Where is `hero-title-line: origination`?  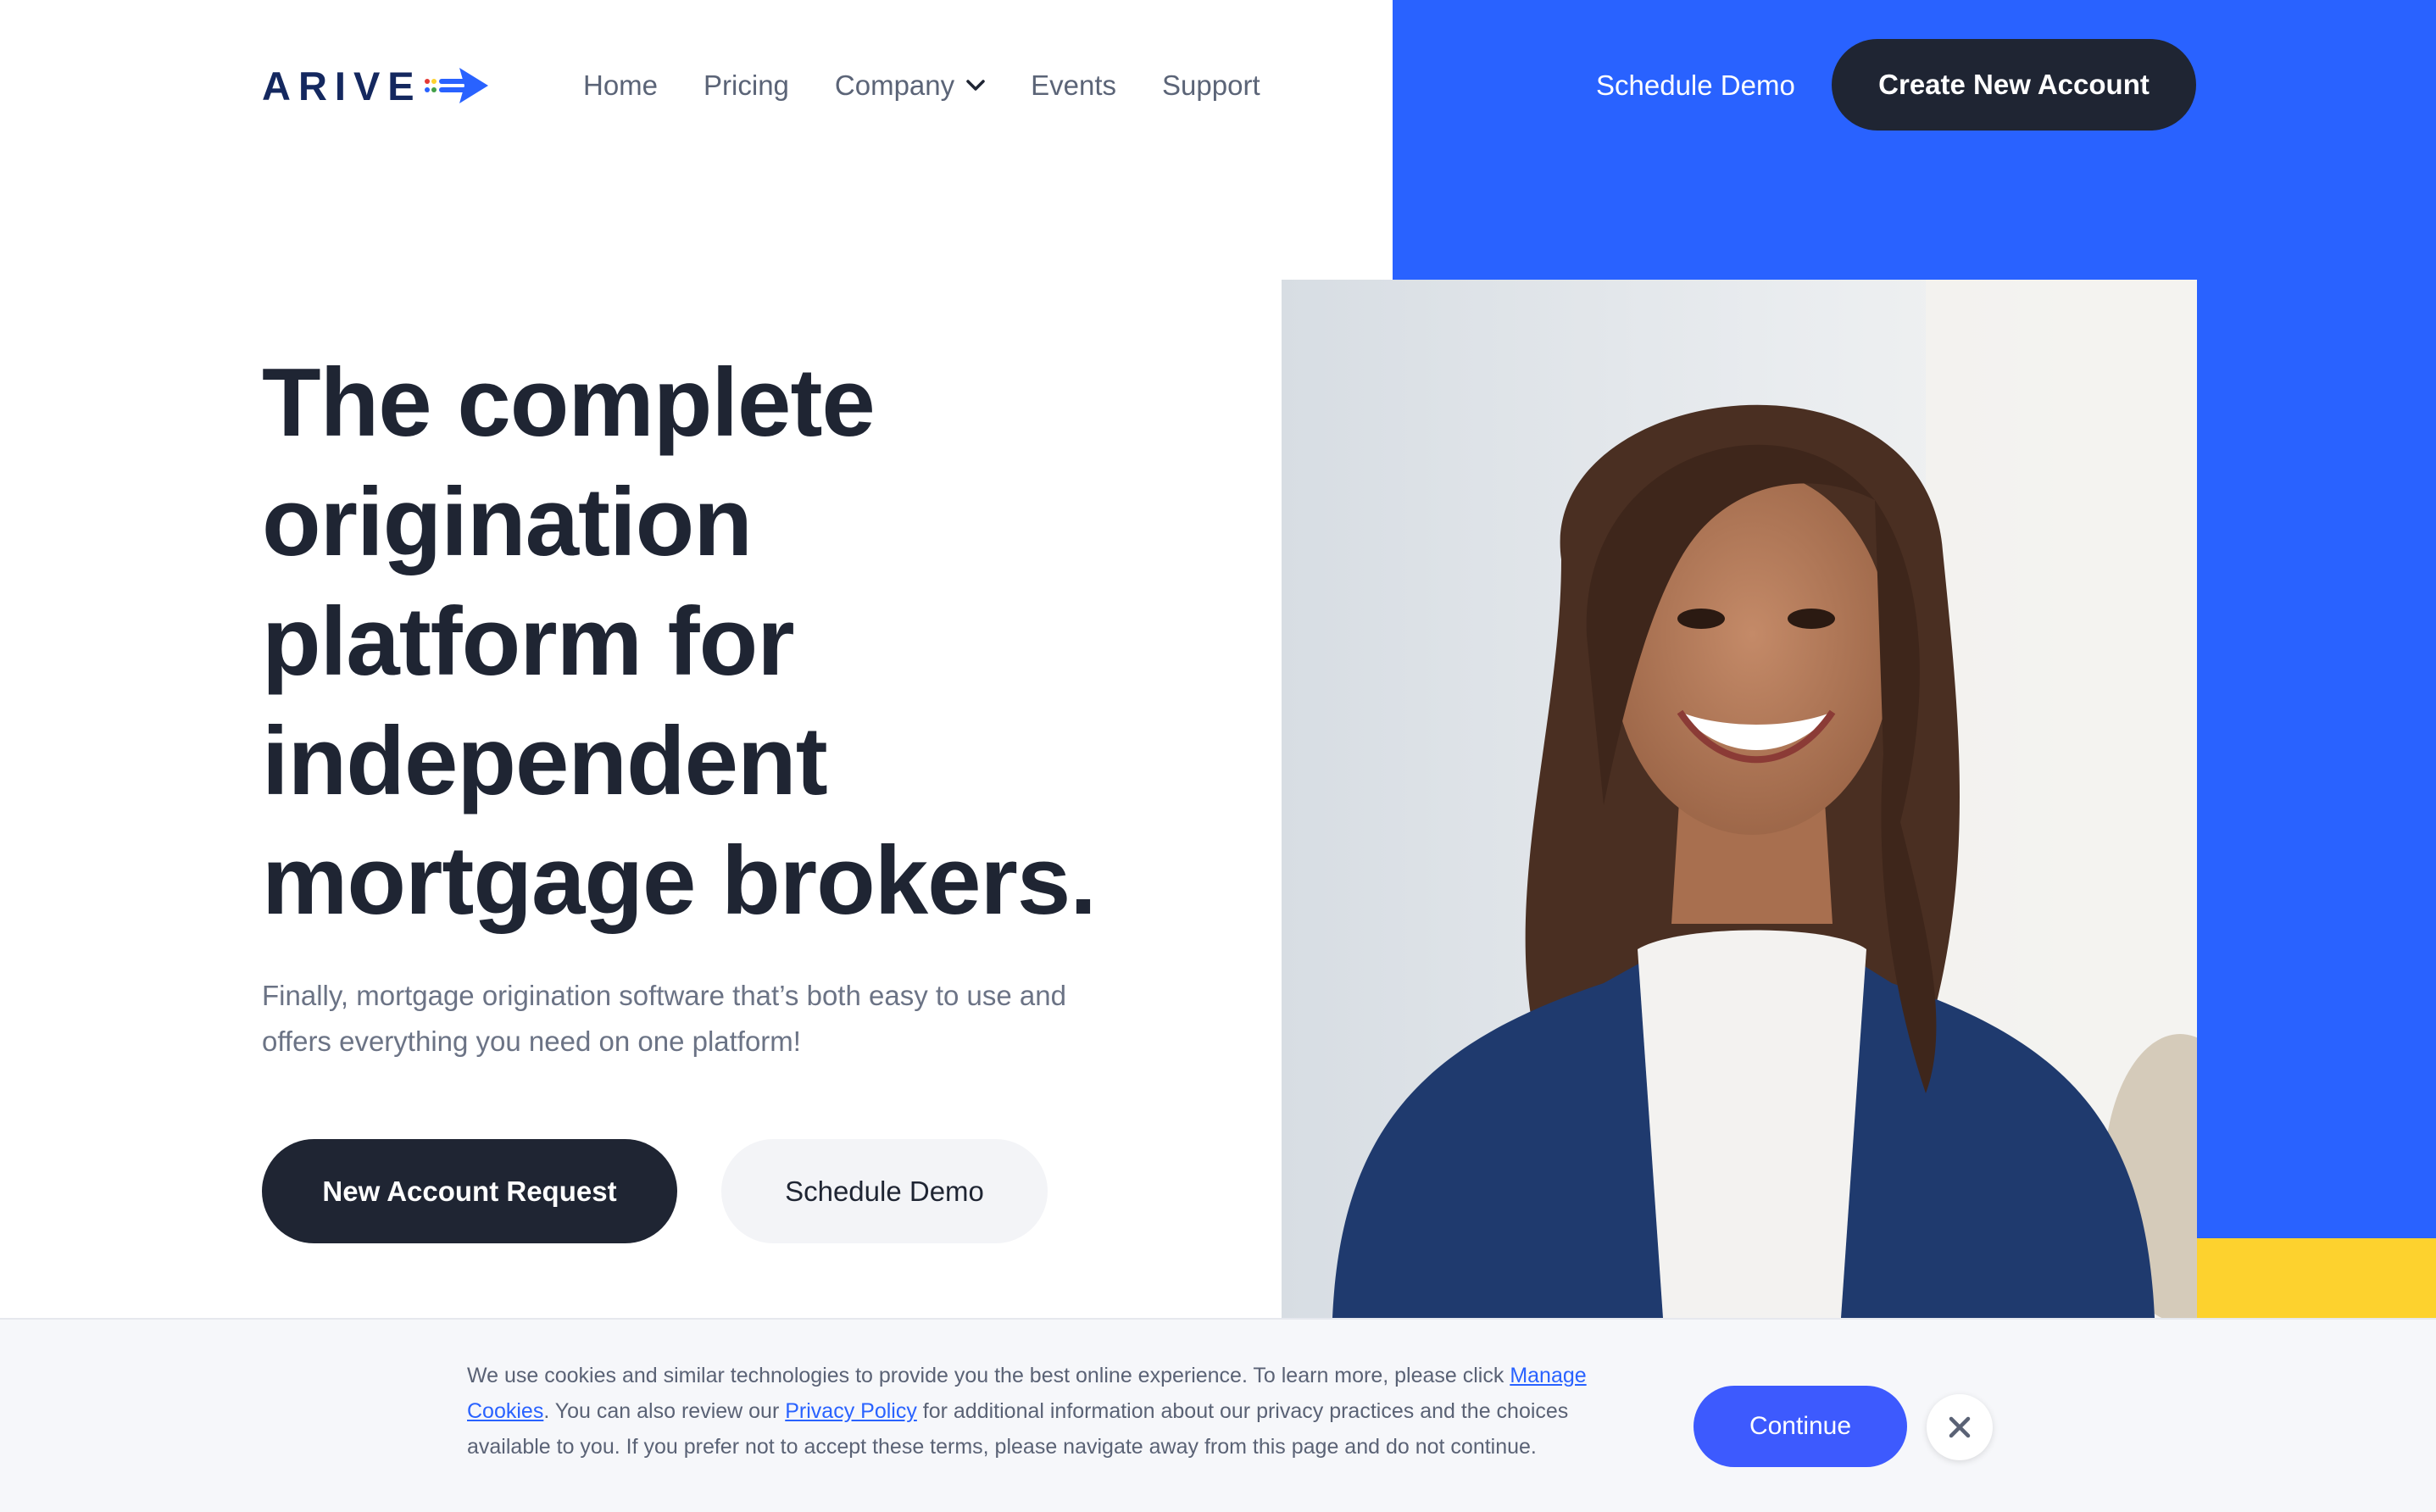
hero-title-line: origination is located at coordinates (507, 523).